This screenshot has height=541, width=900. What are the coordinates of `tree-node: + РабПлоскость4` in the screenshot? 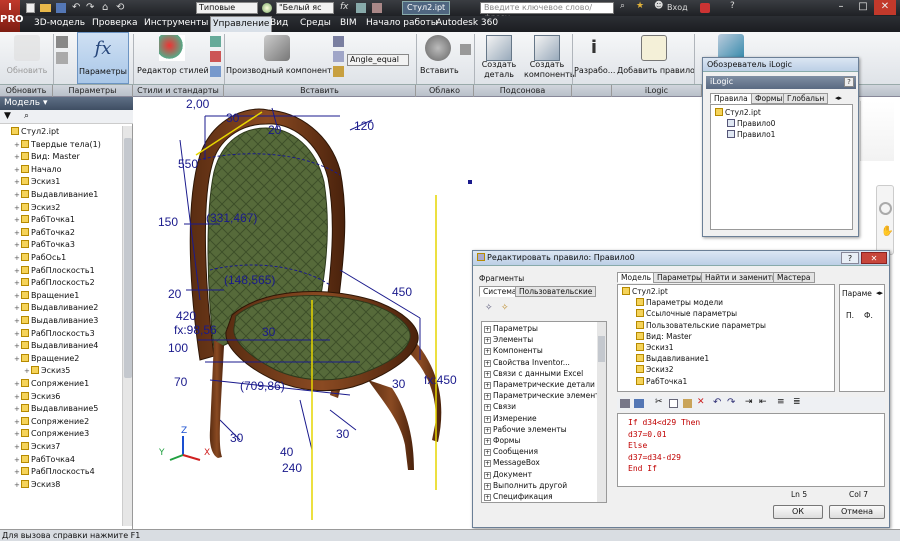 It's located at (54, 472).